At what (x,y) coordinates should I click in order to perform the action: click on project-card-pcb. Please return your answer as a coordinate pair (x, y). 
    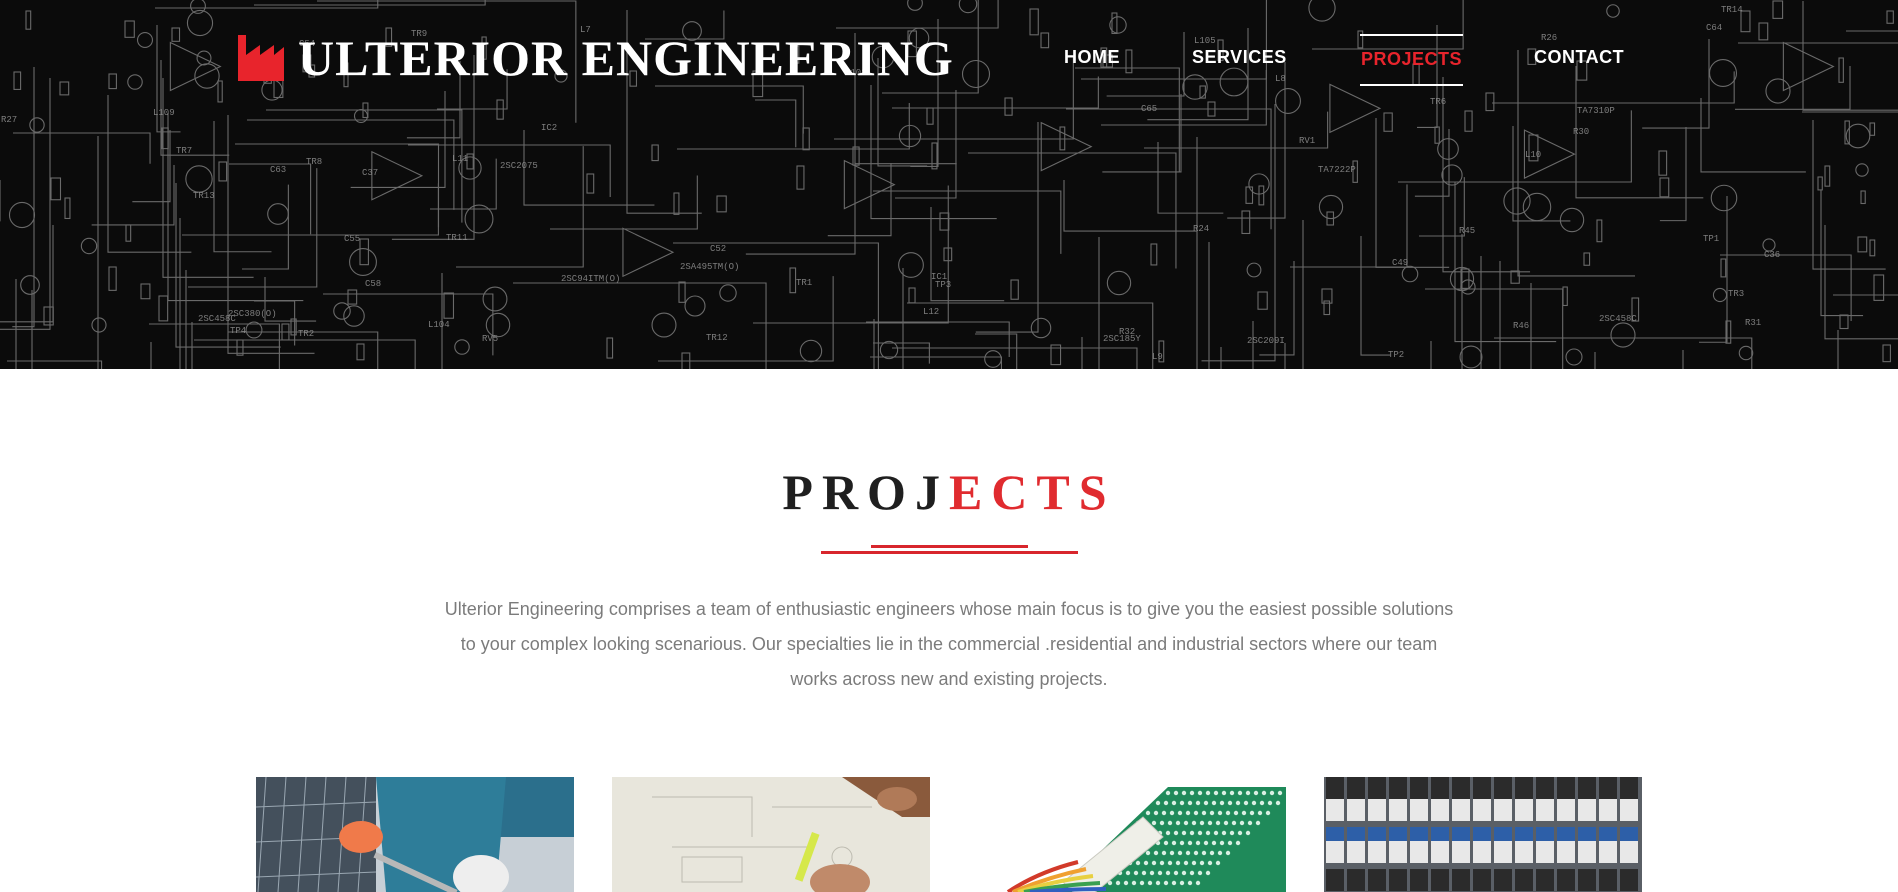
    Looking at the image, I should click on (1127, 834).